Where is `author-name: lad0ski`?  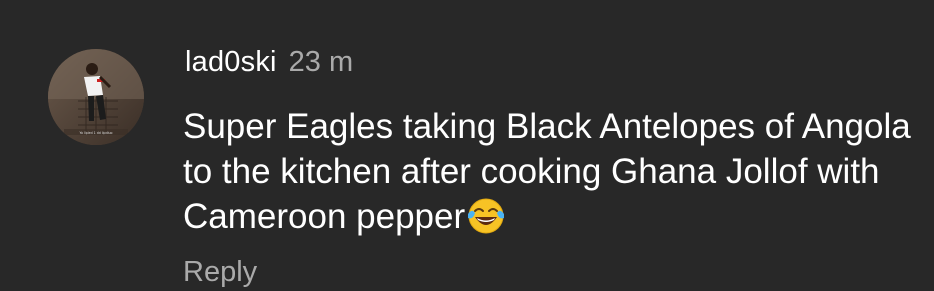 author-name: lad0ski is located at coordinates (231, 62).